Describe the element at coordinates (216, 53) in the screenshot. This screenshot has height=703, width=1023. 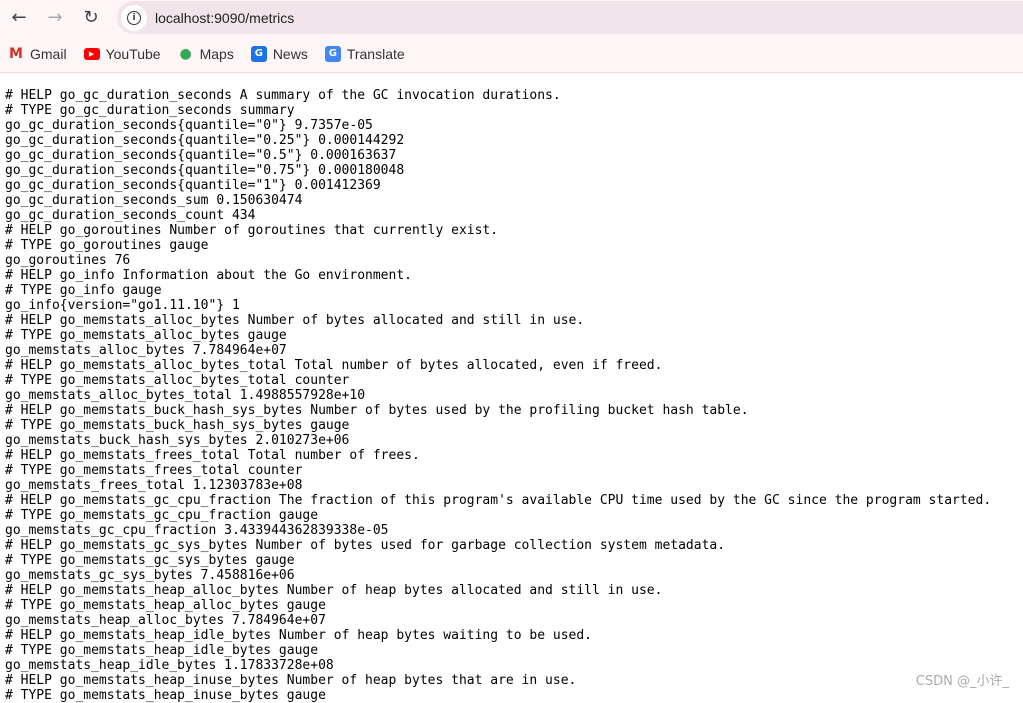
I see `bookmark-label: Maps` at that location.